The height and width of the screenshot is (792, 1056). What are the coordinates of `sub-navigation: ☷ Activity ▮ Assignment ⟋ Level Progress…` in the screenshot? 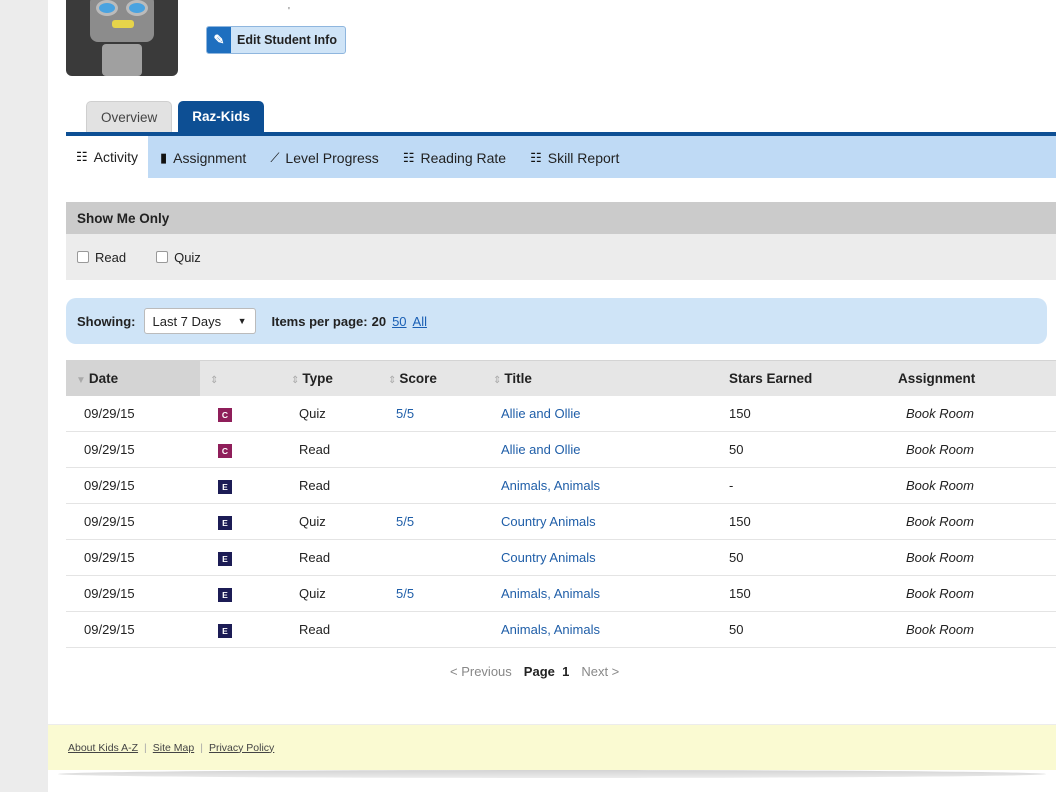 It's located at (561, 157).